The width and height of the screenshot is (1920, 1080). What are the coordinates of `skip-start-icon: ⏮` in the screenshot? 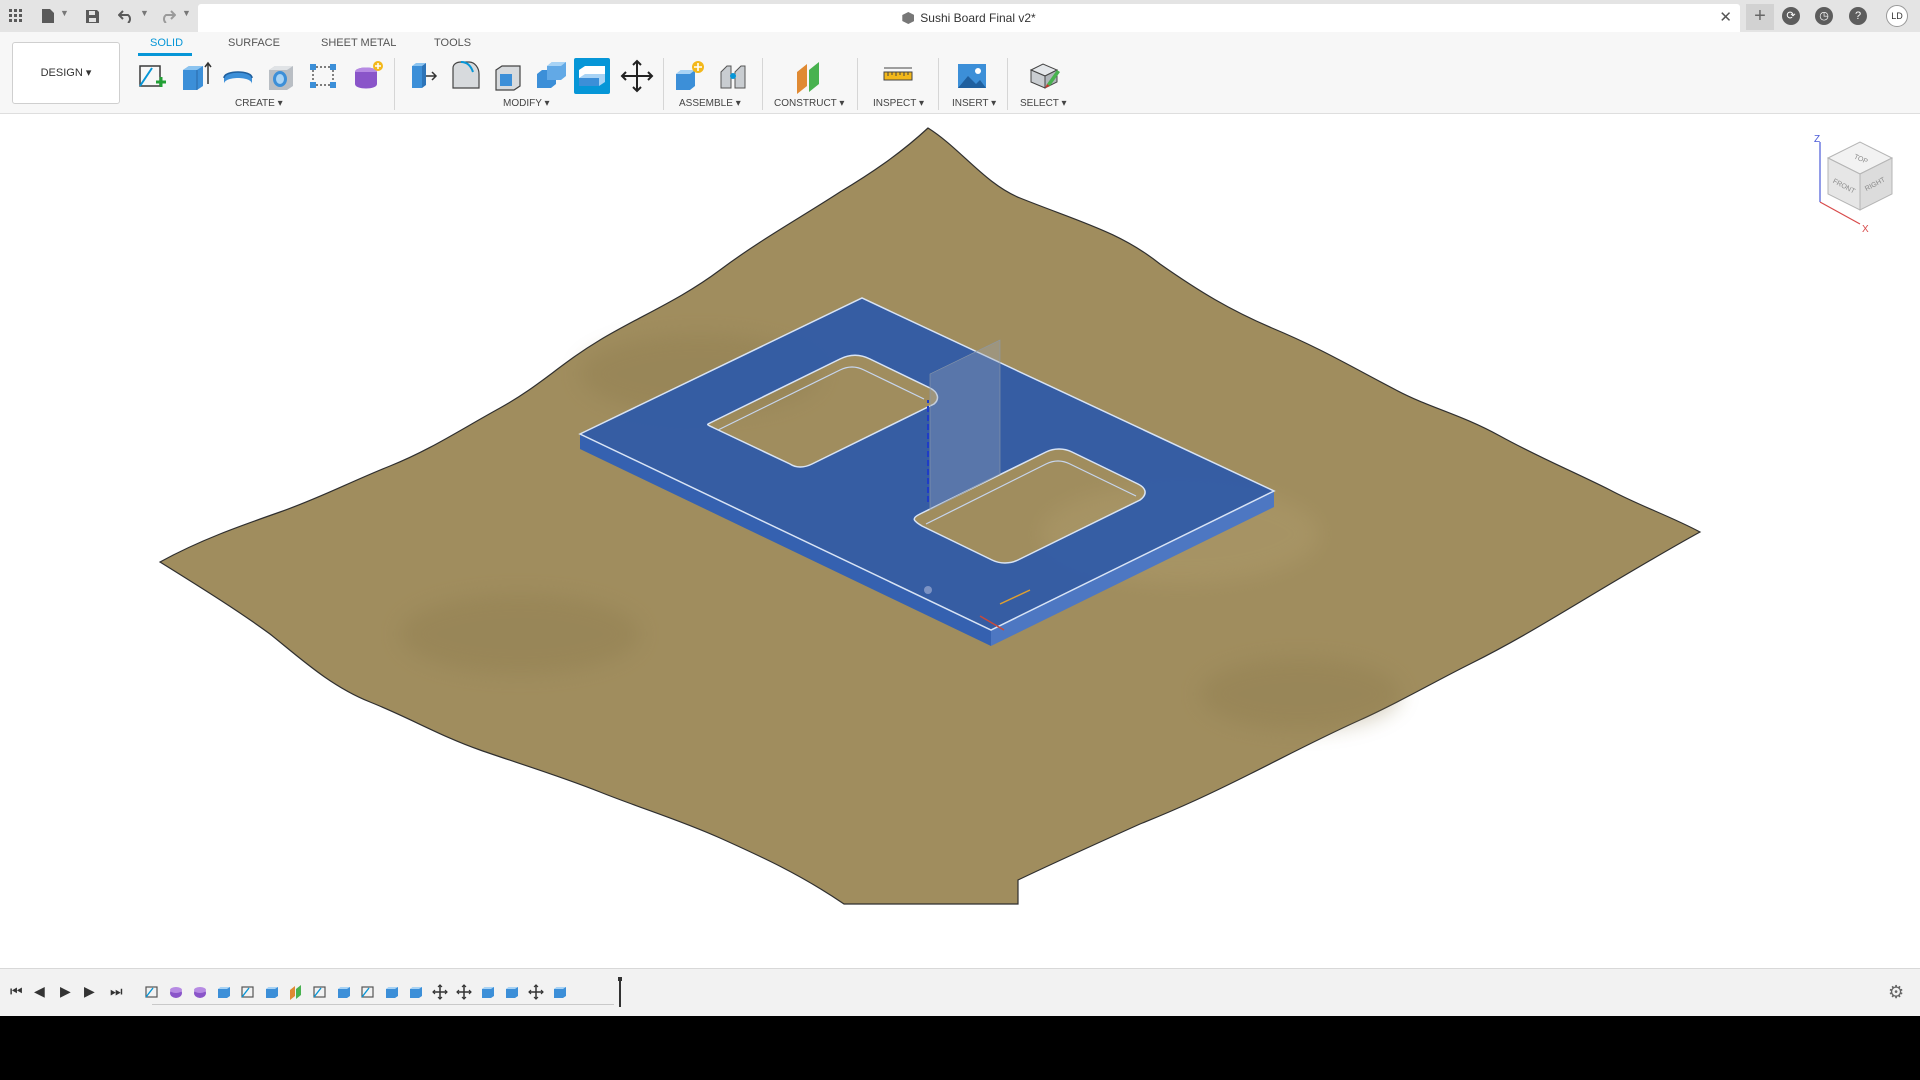 It's located at (16, 991).